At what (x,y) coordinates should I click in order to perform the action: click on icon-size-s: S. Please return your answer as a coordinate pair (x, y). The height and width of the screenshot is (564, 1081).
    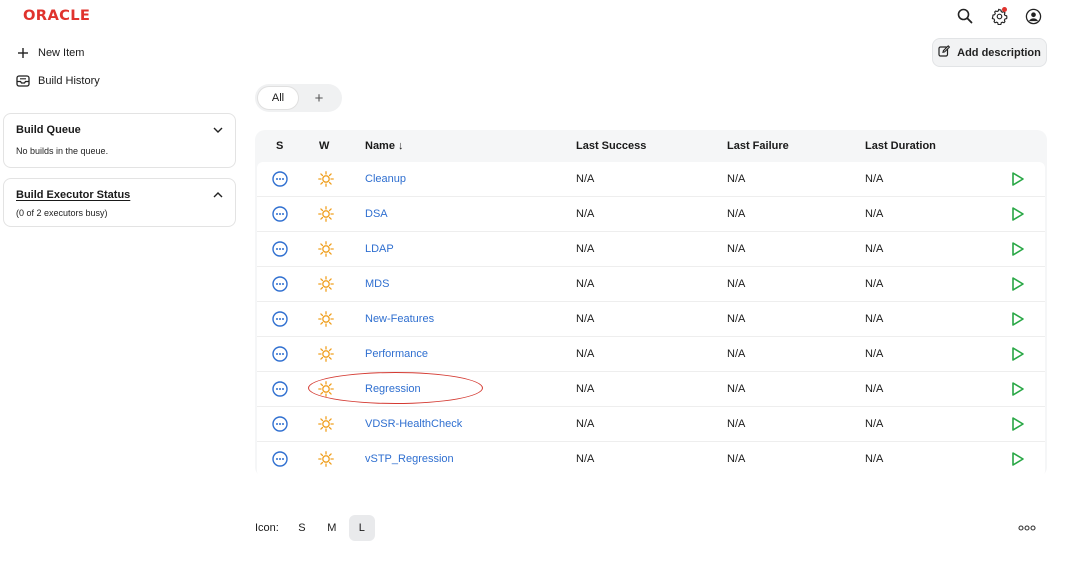
    Looking at the image, I should click on (302, 528).